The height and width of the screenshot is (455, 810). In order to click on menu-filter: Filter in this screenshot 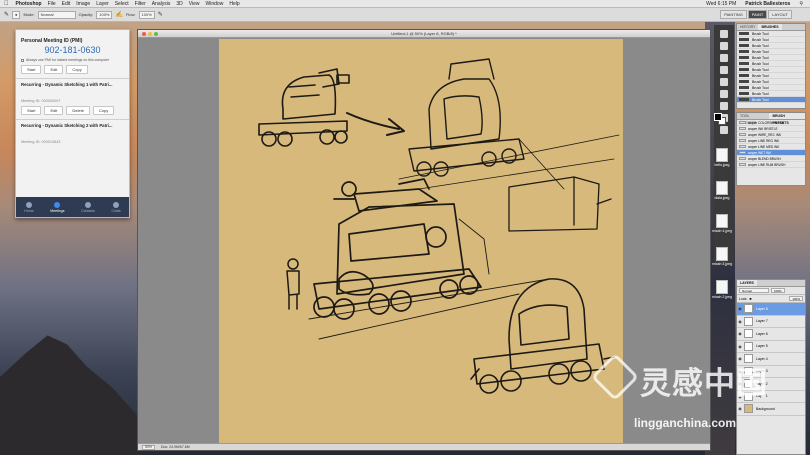, I will do `click(140, 4)`.